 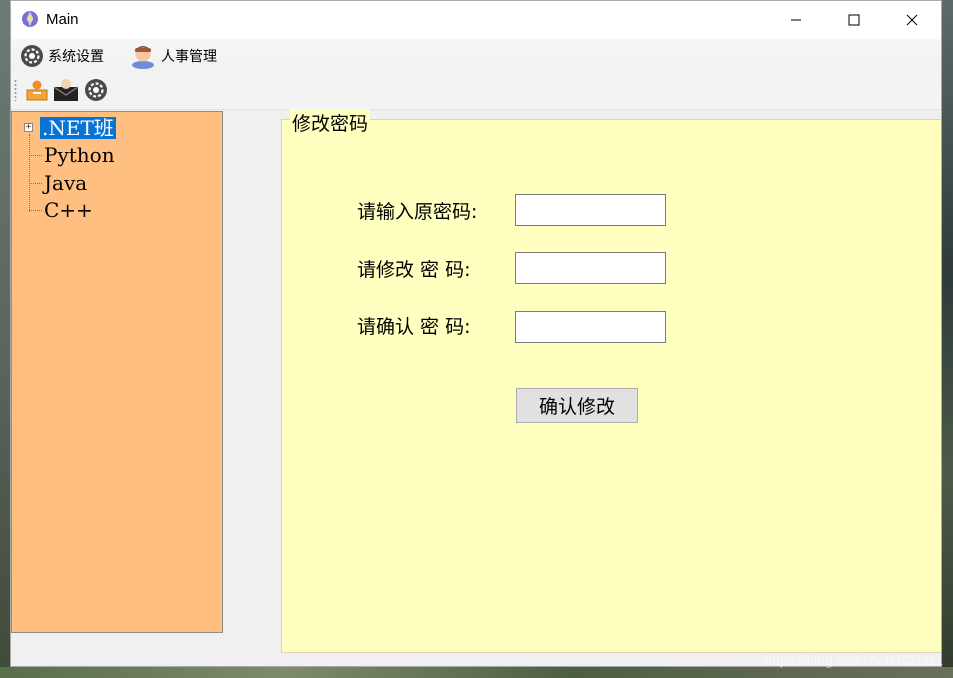 I want to click on toolbar-mail-button, so click(x=66, y=90).